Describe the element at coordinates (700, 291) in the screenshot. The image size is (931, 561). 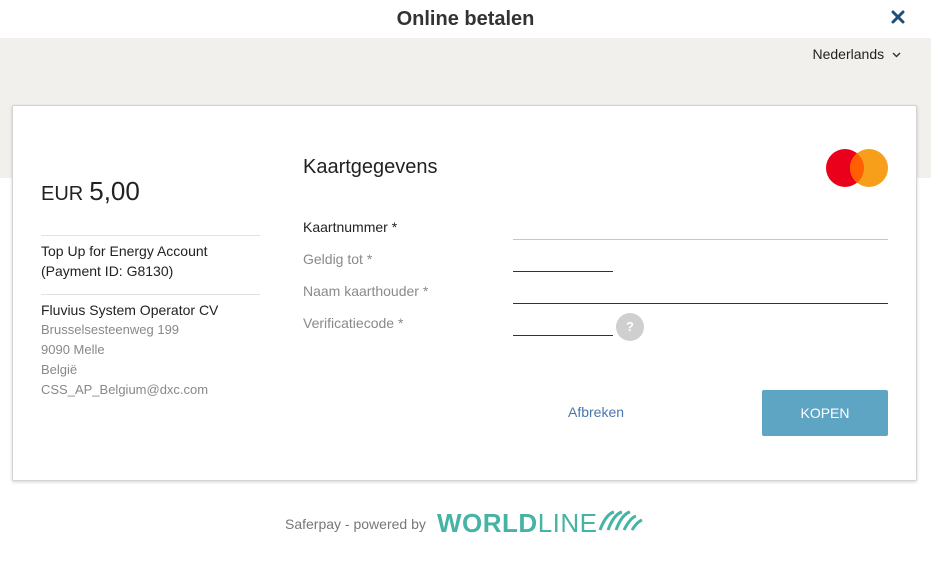
I see `card-holder-input` at that location.